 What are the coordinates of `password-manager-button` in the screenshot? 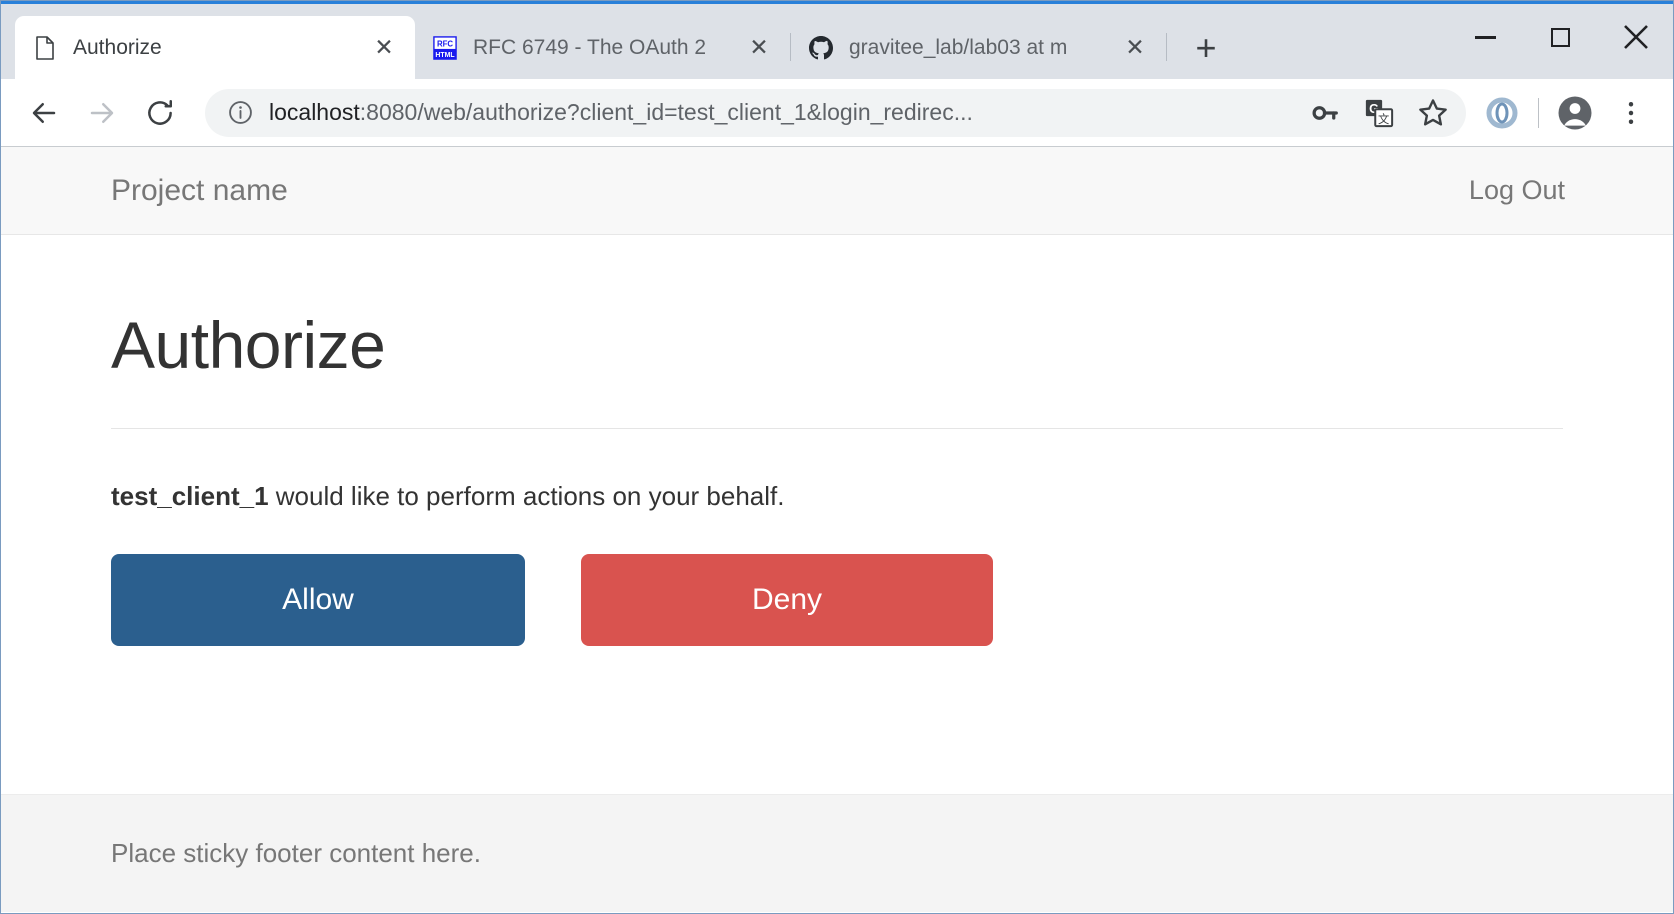 It's located at (1325, 113).